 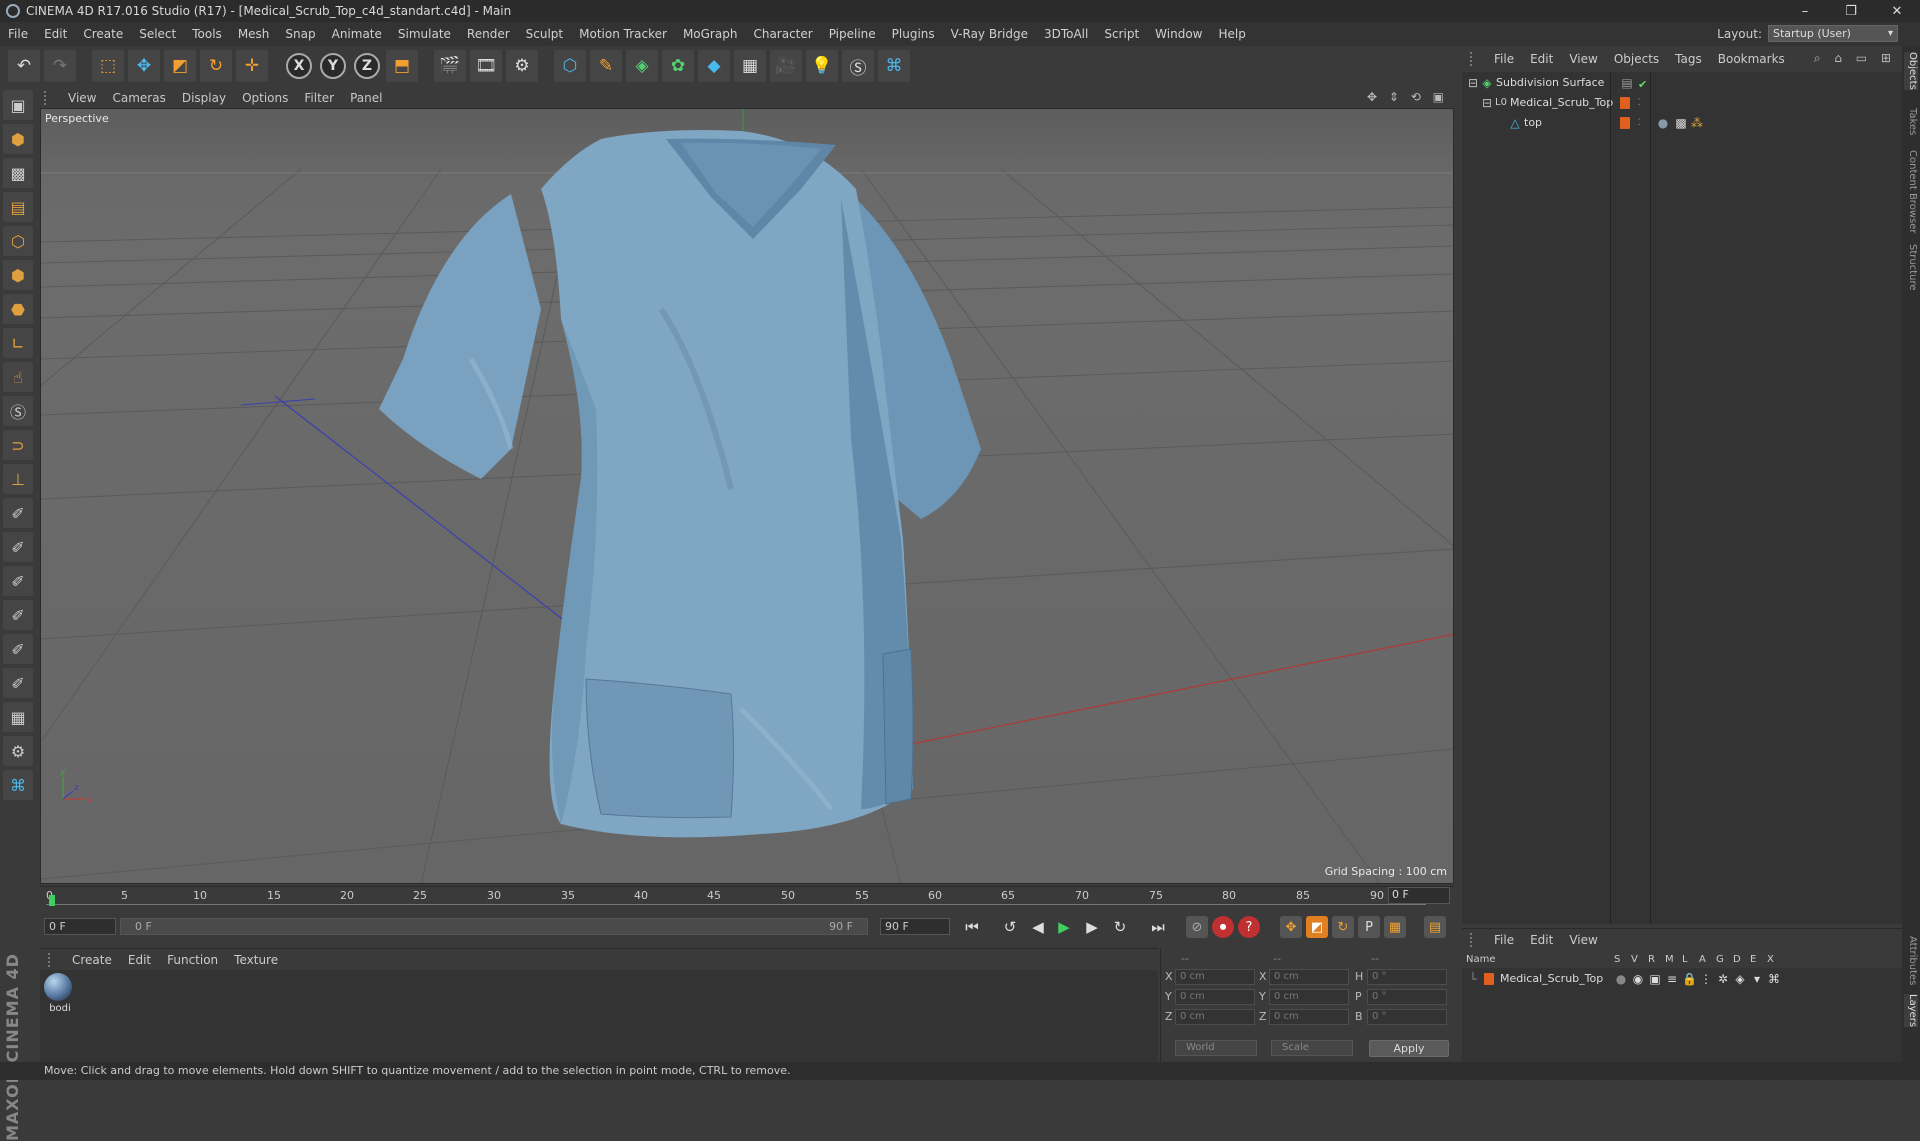 What do you see at coordinates (1309, 977) in the screenshot?
I see `size-x-field: 0 cm` at bounding box center [1309, 977].